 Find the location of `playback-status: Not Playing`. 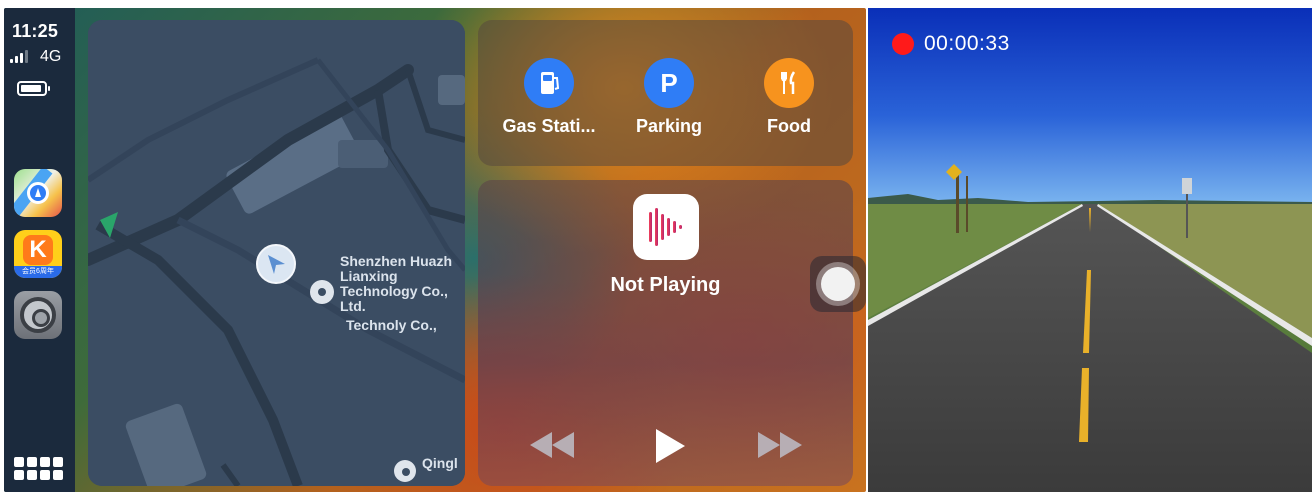

playback-status: Not Playing is located at coordinates (665, 285).